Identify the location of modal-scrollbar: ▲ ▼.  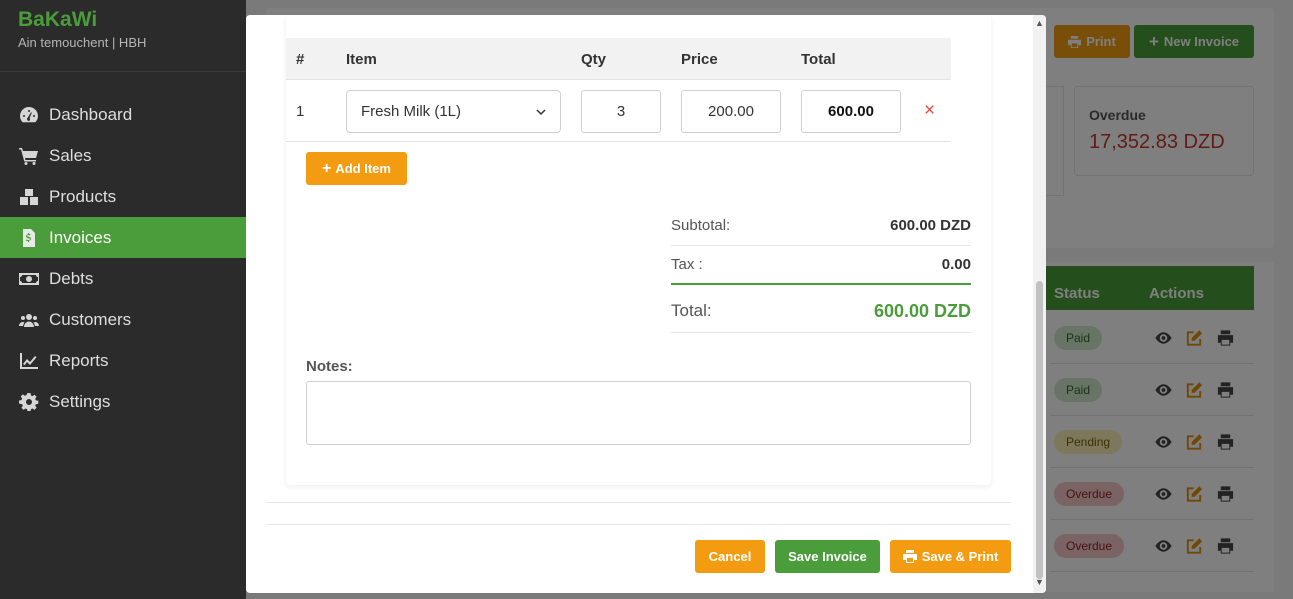
(1039, 304).